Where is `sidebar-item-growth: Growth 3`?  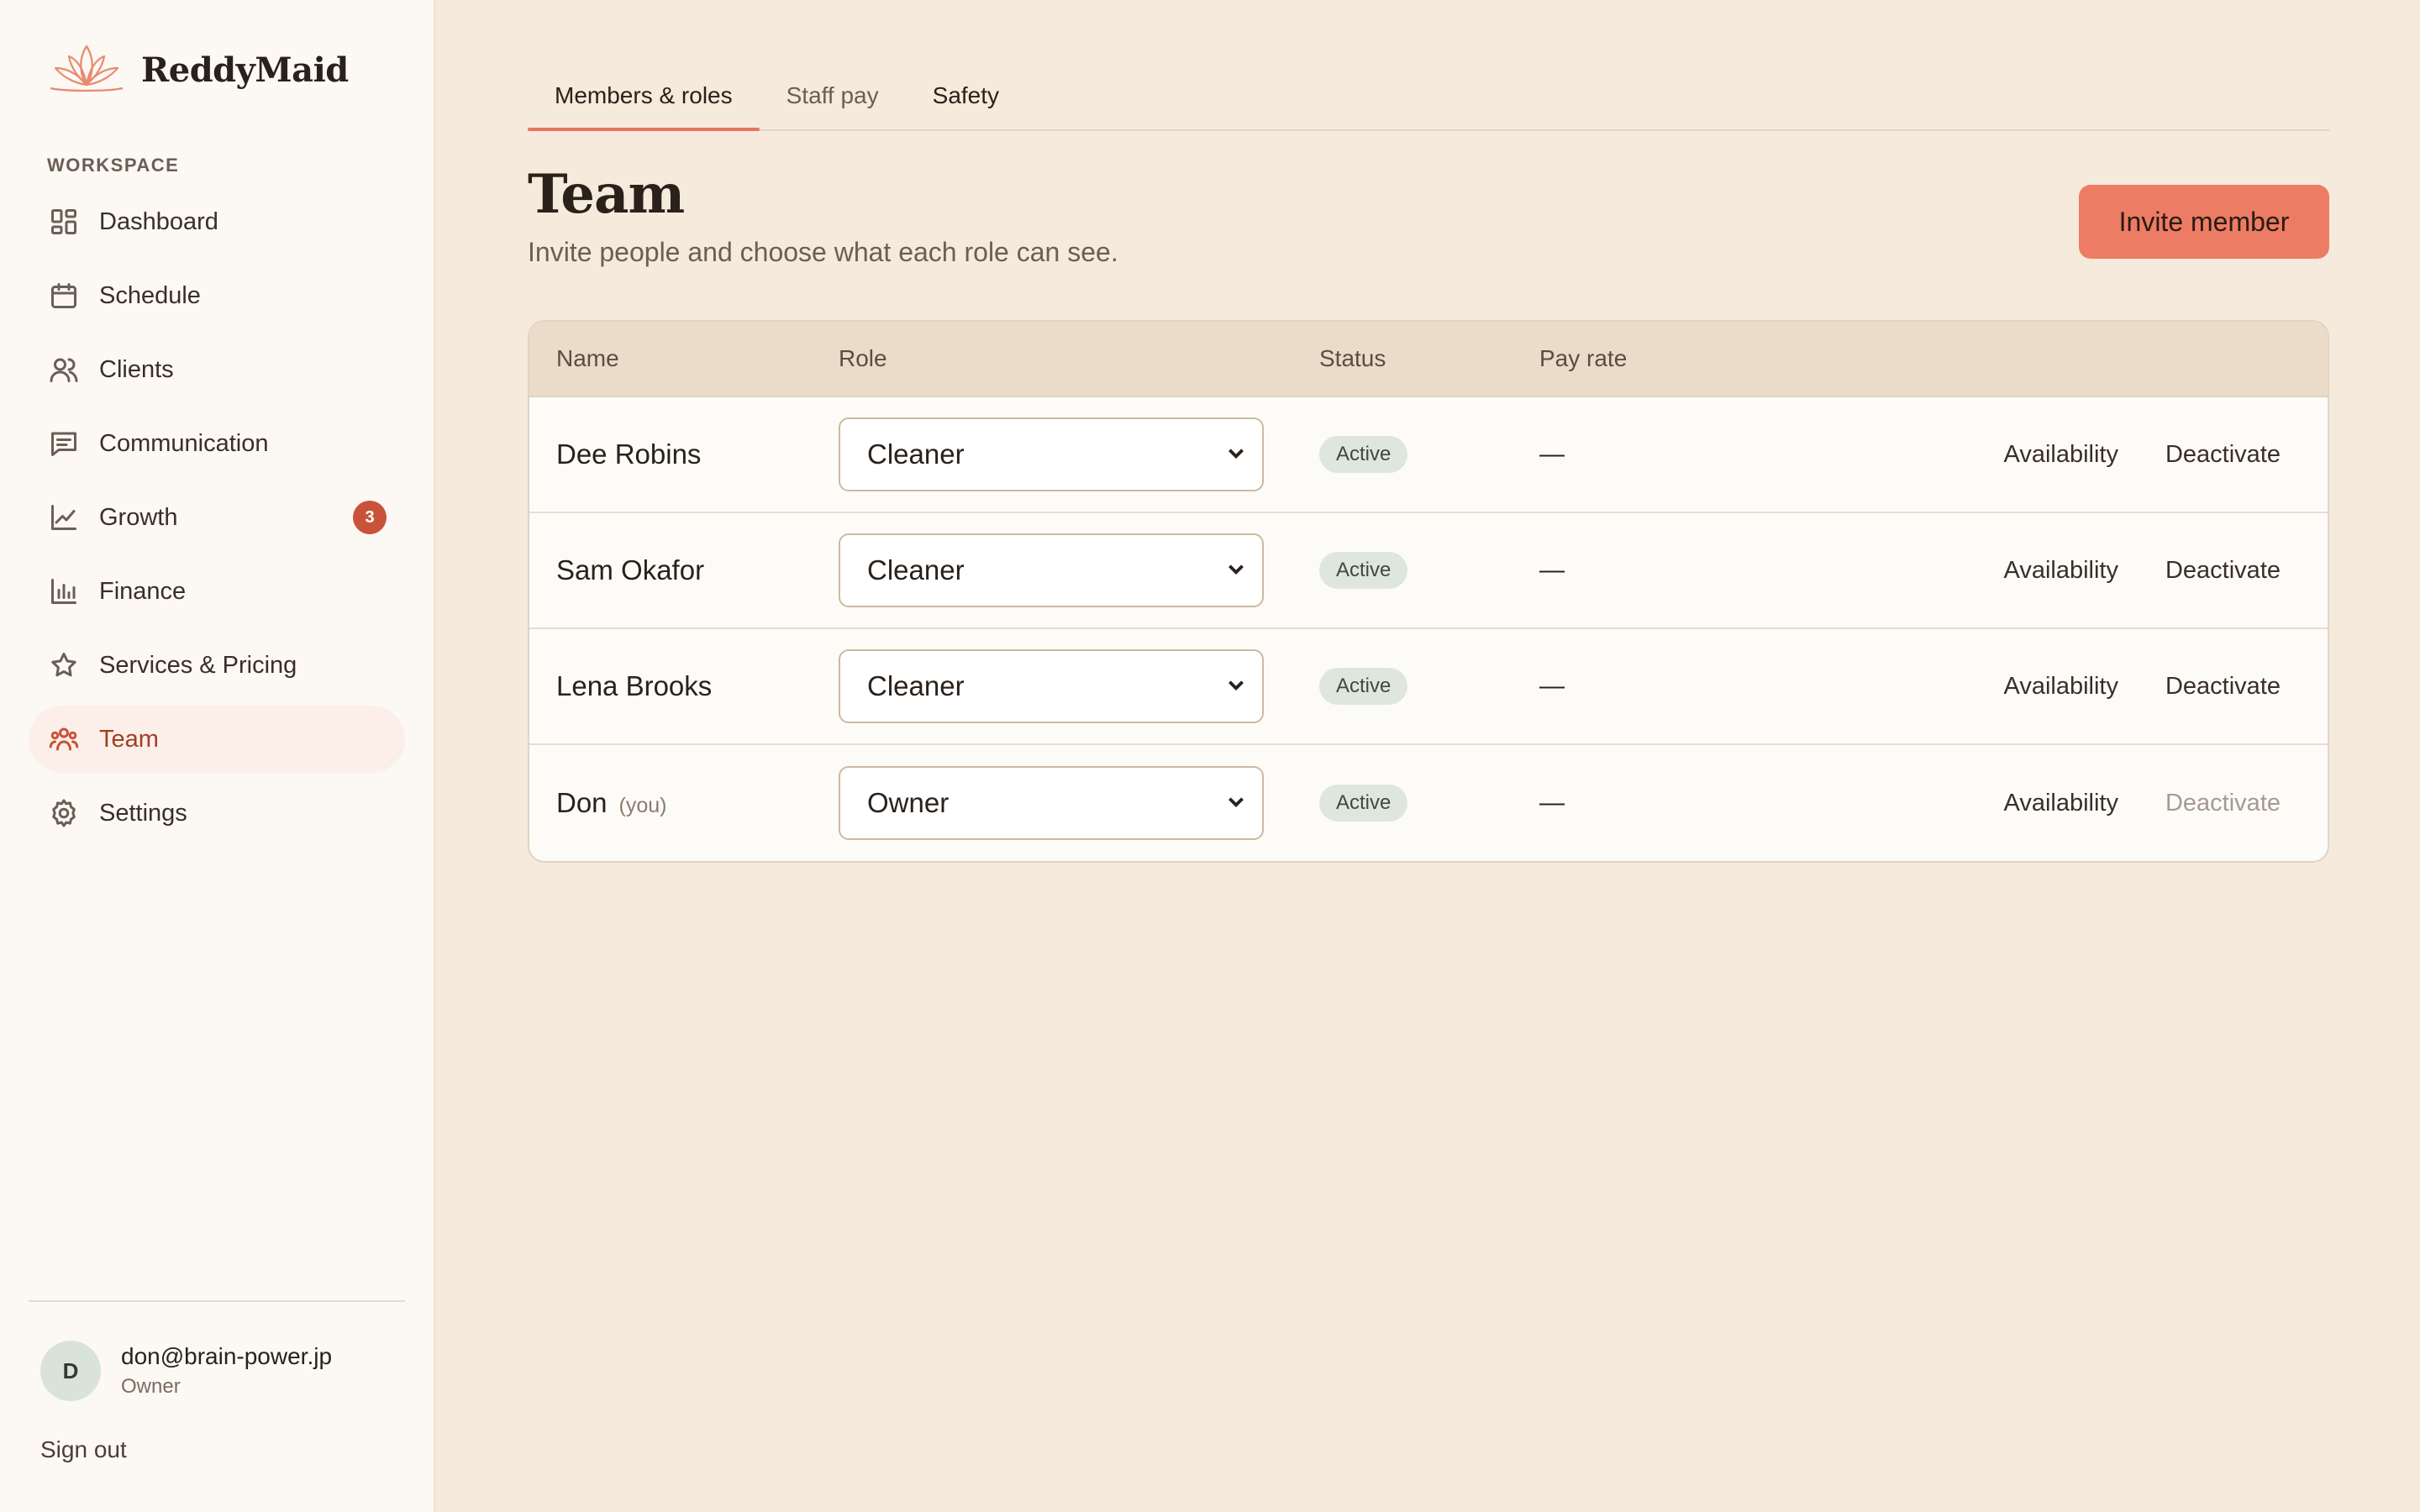
sidebar-item-growth: Growth 3 is located at coordinates (217, 517).